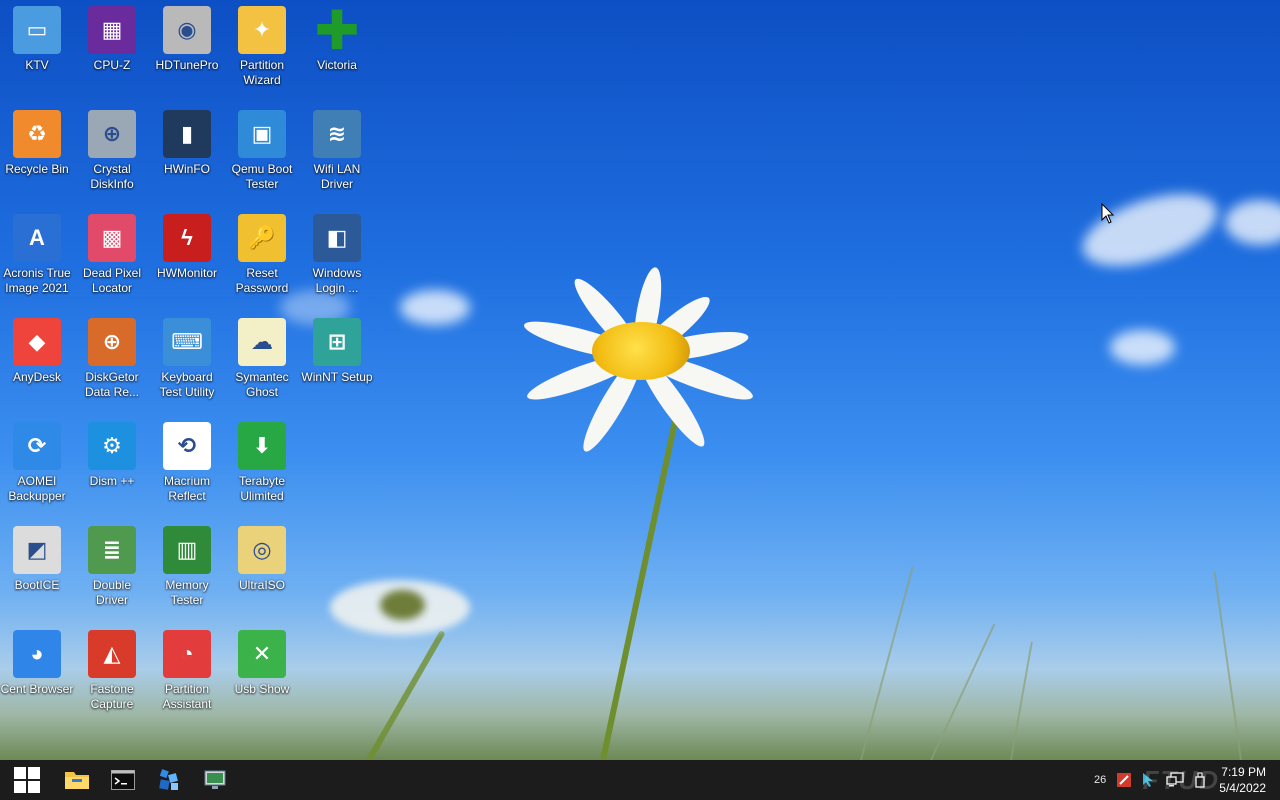  I want to click on keyboard-icon: ⌨, so click(187, 342).